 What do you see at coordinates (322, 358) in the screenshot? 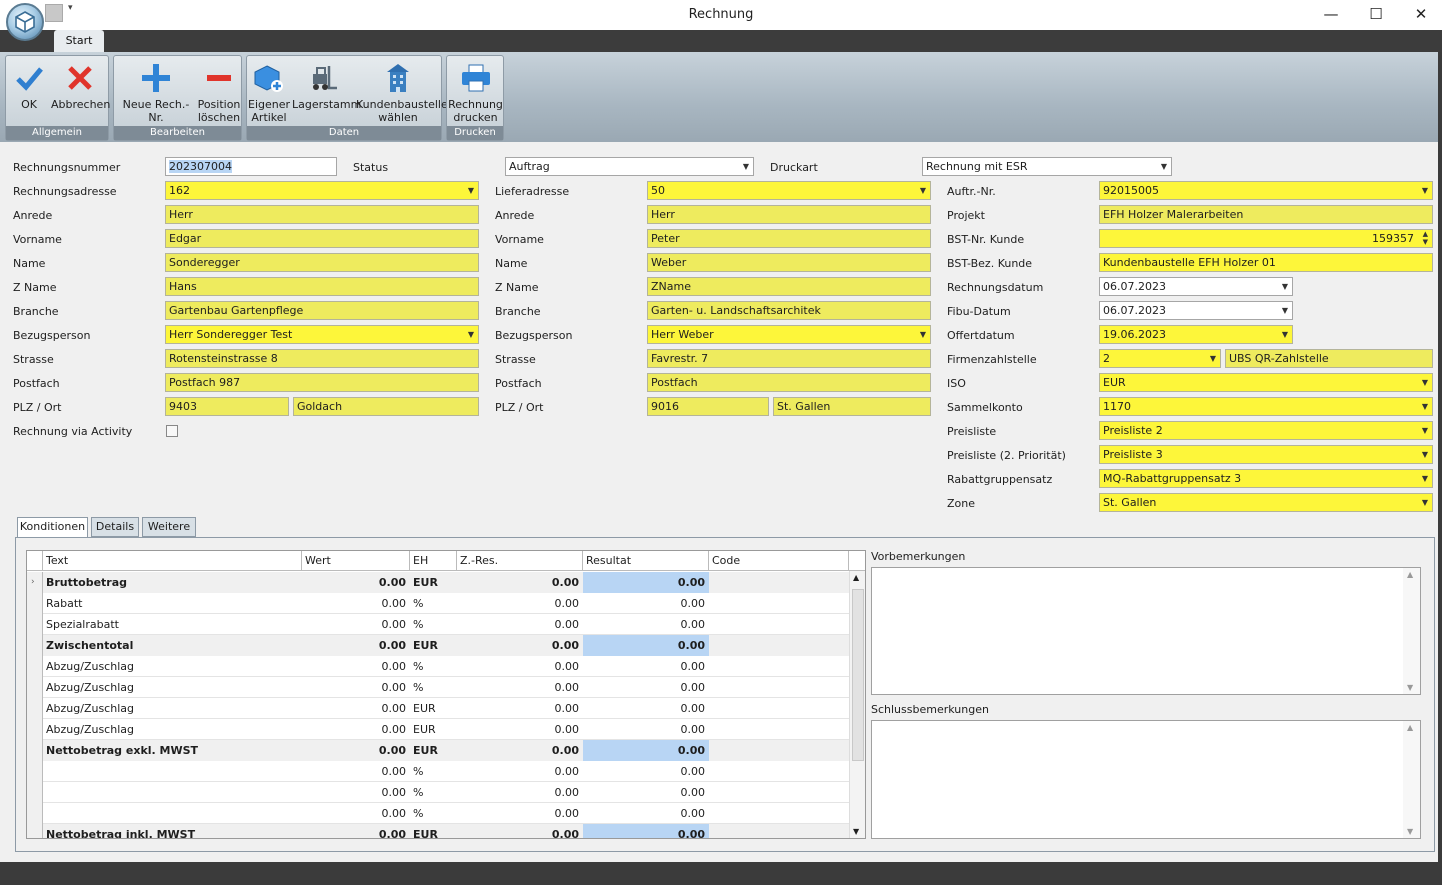
I see `strasse-field: Rotensteinstrasse 8` at bounding box center [322, 358].